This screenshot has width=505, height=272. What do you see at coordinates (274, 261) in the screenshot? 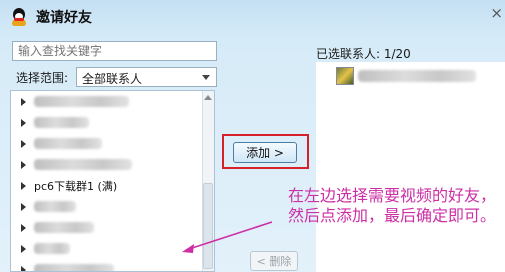
I see `remove-button: < 删除` at bounding box center [274, 261].